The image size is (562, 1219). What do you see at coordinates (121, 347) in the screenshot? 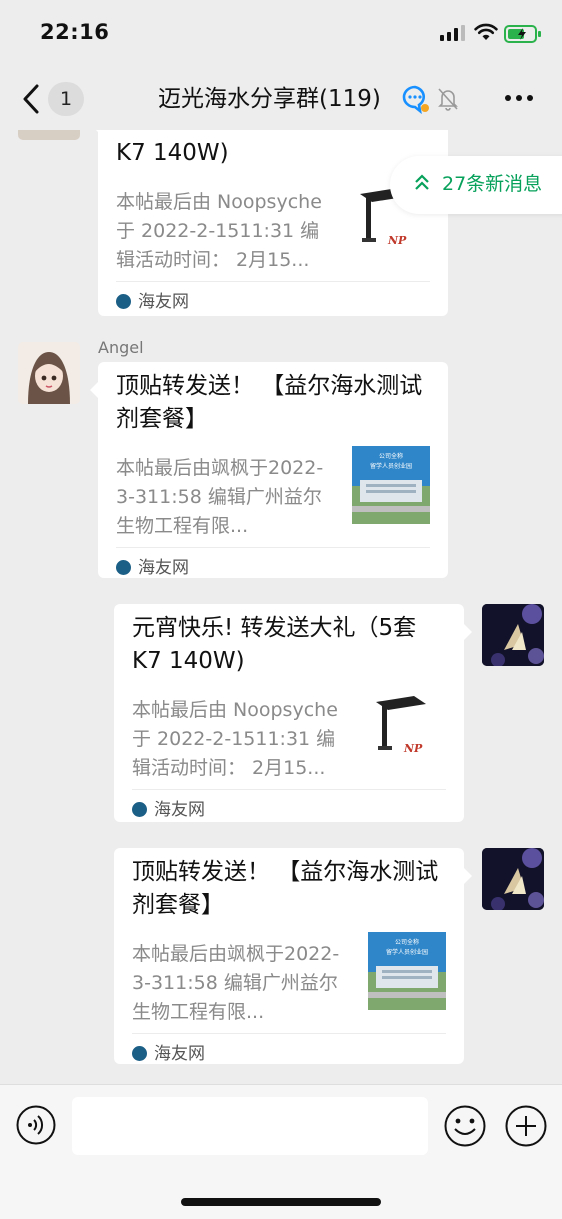
I see `sender-name: Angel` at bounding box center [121, 347].